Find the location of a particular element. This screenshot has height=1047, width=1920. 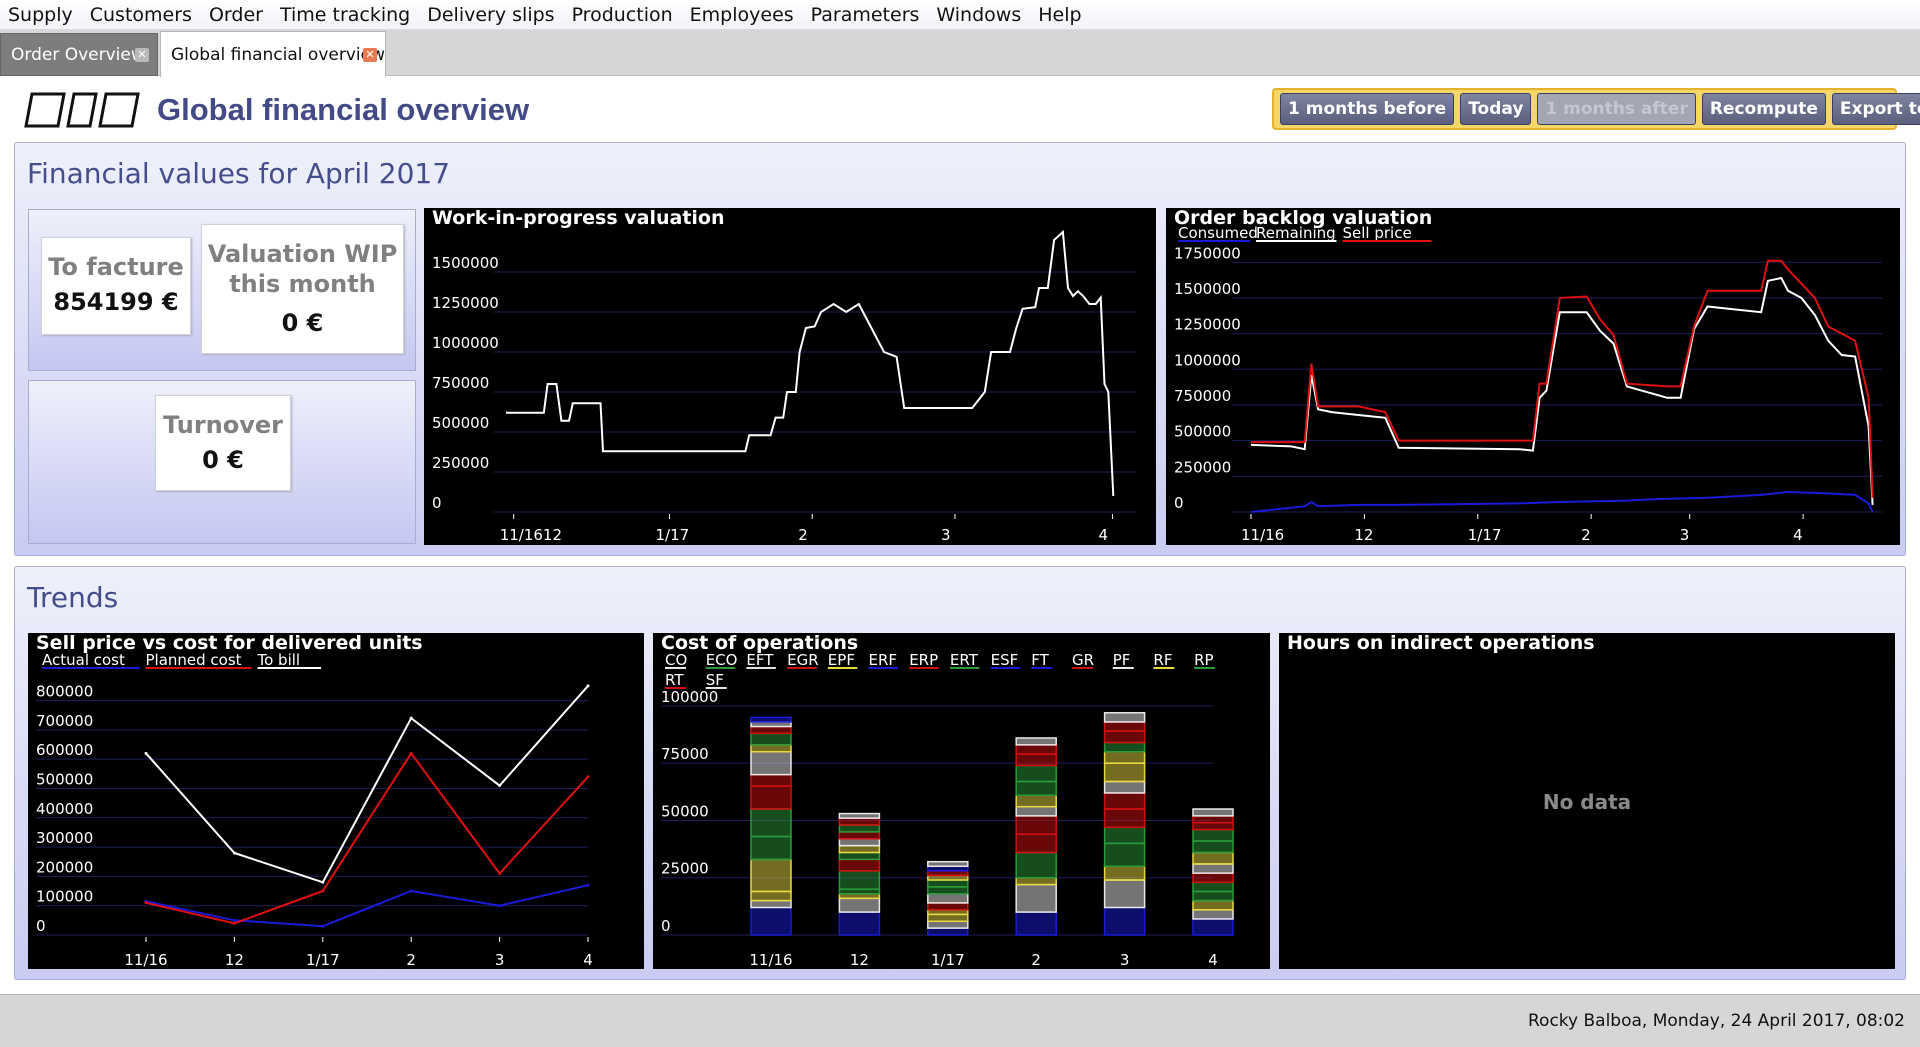

kpi-group-turnover: Turnover 0 € is located at coordinates (222, 462).